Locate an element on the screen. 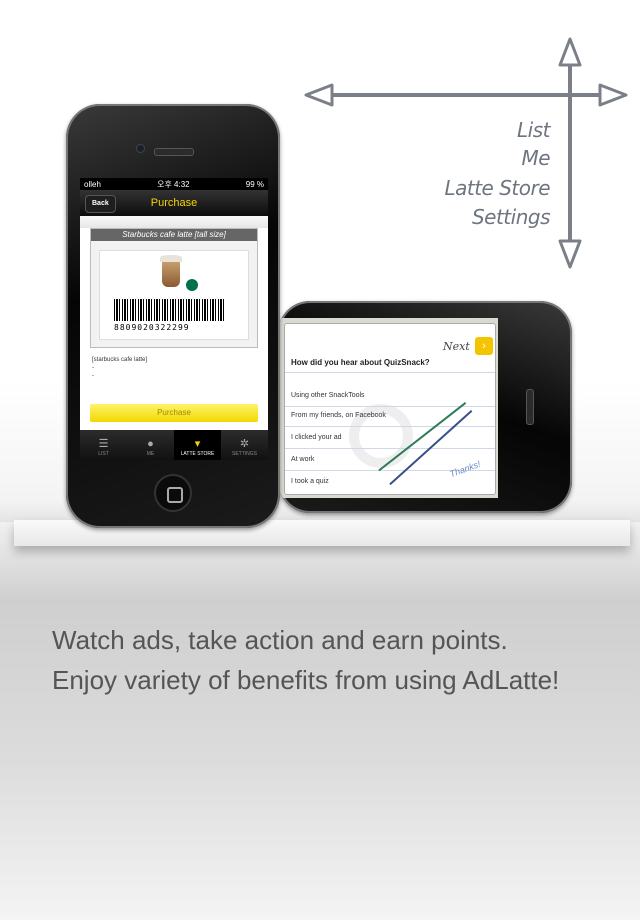 This screenshot has width=640, height=920. camera-icon is located at coordinates (140, 148).